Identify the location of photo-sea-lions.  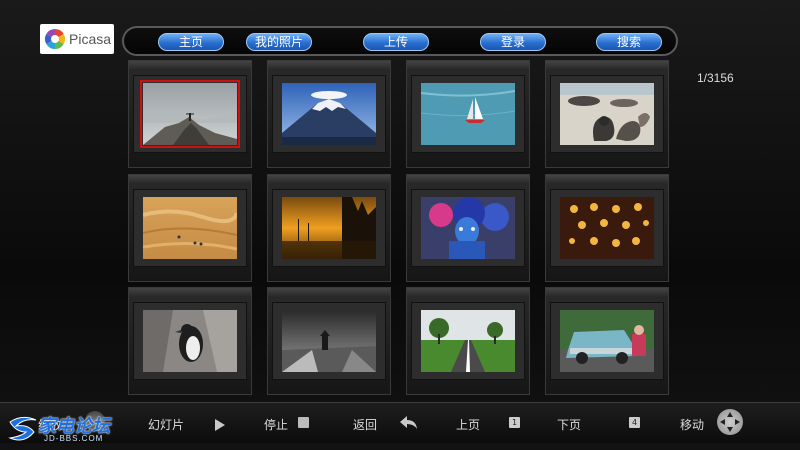
(607, 114).